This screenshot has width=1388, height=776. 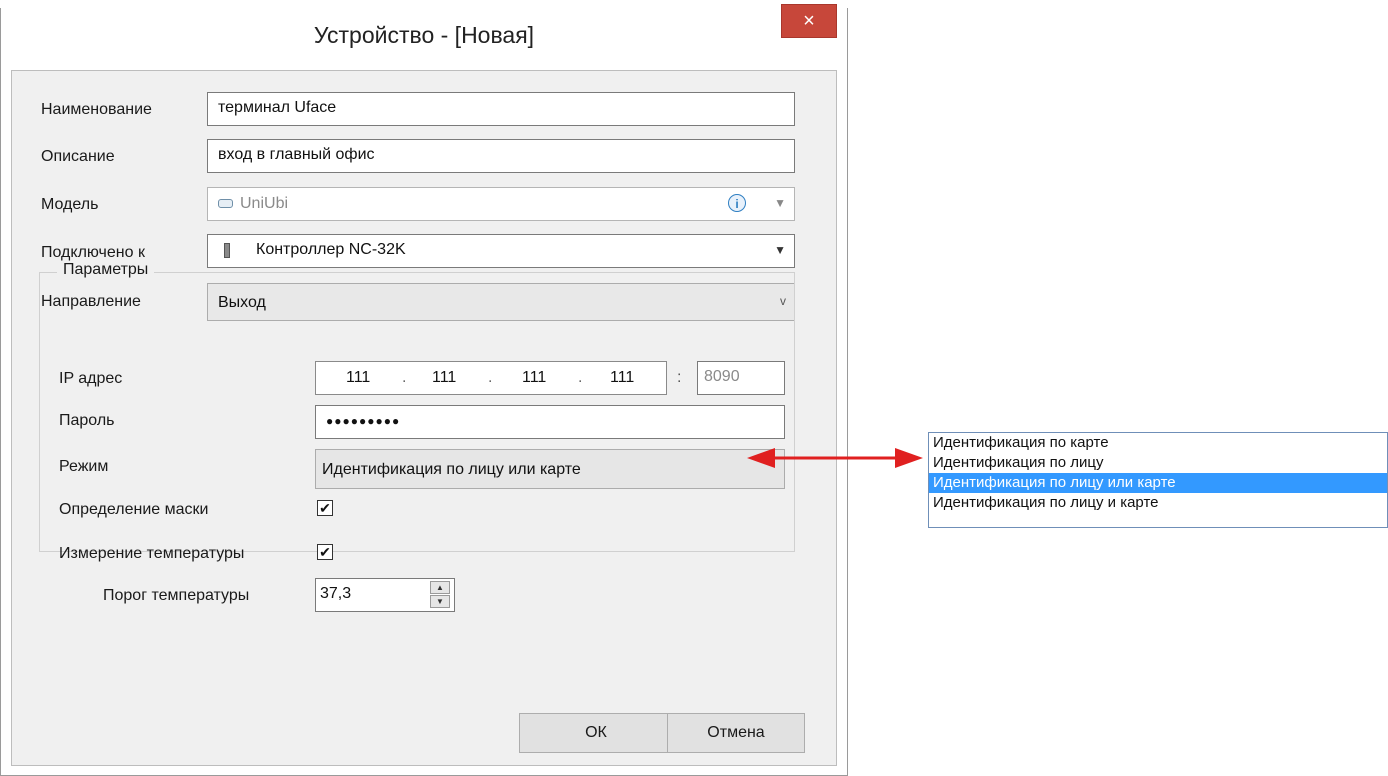 What do you see at coordinates (550, 422) in the screenshot?
I see `password-input: ●●●●●●●●●` at bounding box center [550, 422].